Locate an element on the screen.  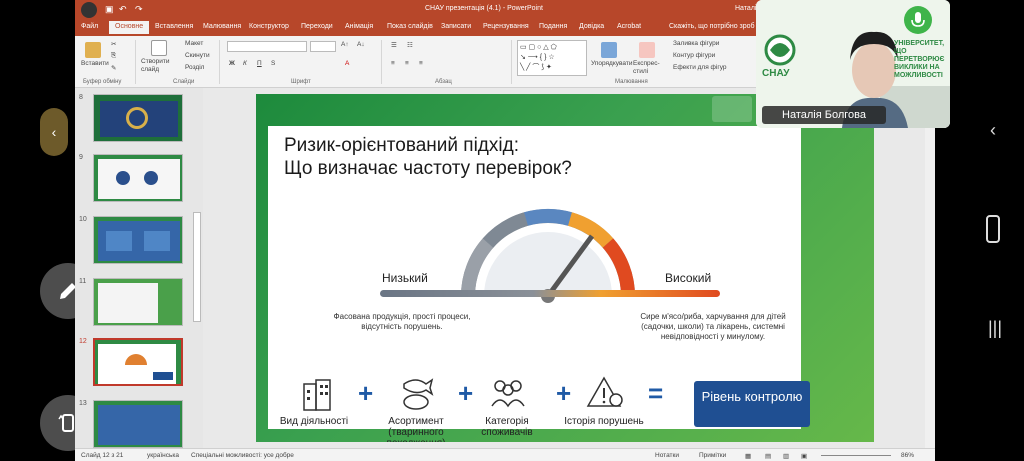
align-center-icon: ≡ is located at coordinates (407, 63).